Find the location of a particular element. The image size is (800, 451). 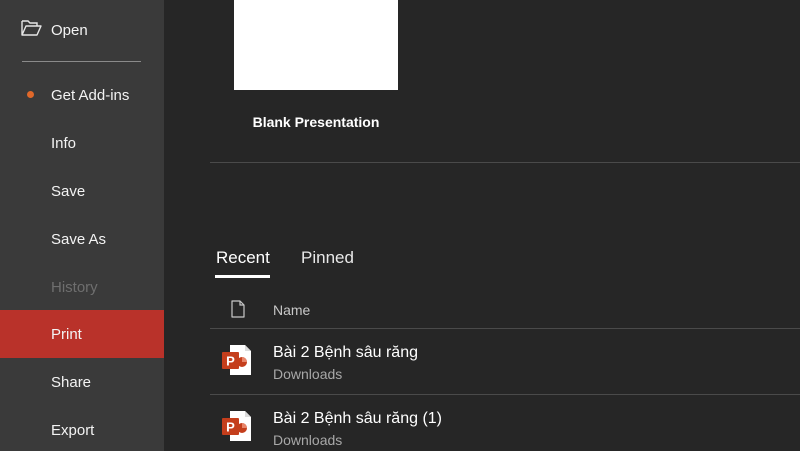

sidebar-item-open: Open is located at coordinates (82, 30).